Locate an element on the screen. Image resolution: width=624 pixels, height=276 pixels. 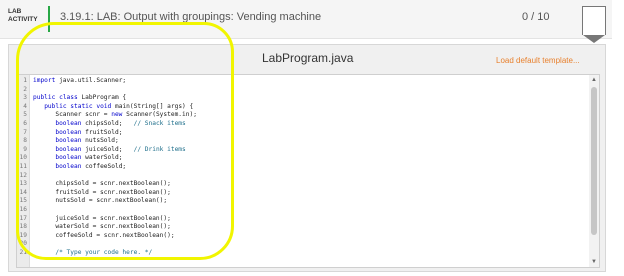
line-number: 21 is located at coordinates (23, 252).